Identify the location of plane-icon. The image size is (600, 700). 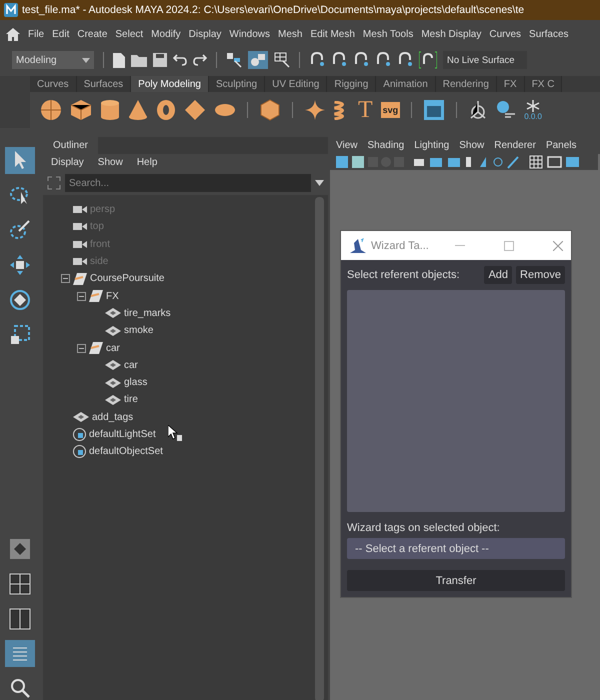
(195, 110).